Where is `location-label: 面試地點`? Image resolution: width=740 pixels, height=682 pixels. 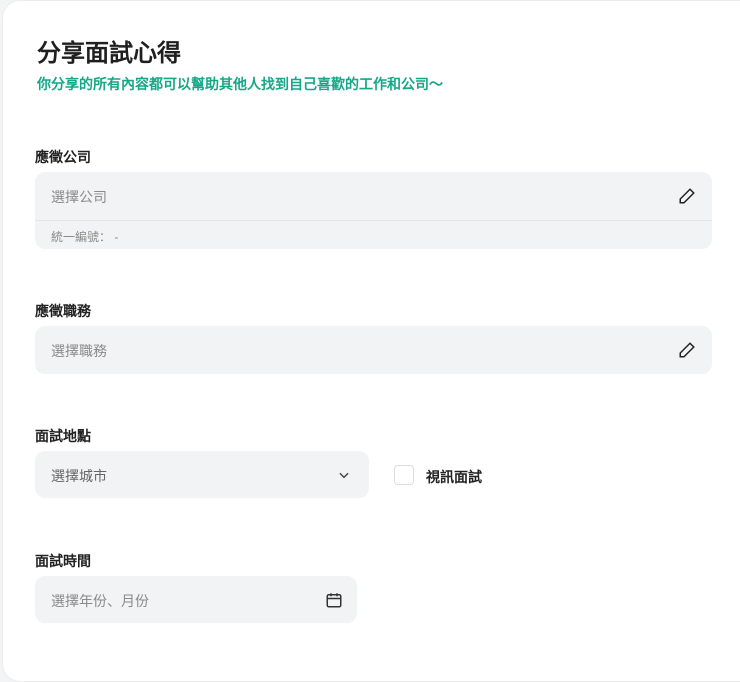 location-label: 面試地點 is located at coordinates (63, 436).